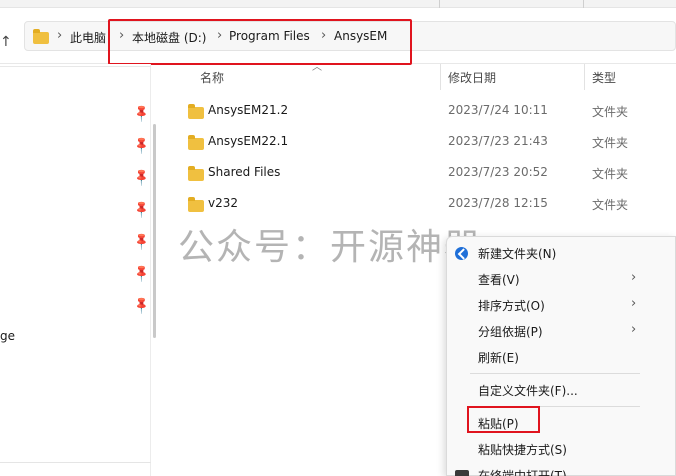  I want to click on window-top-strip, so click(338, 4).